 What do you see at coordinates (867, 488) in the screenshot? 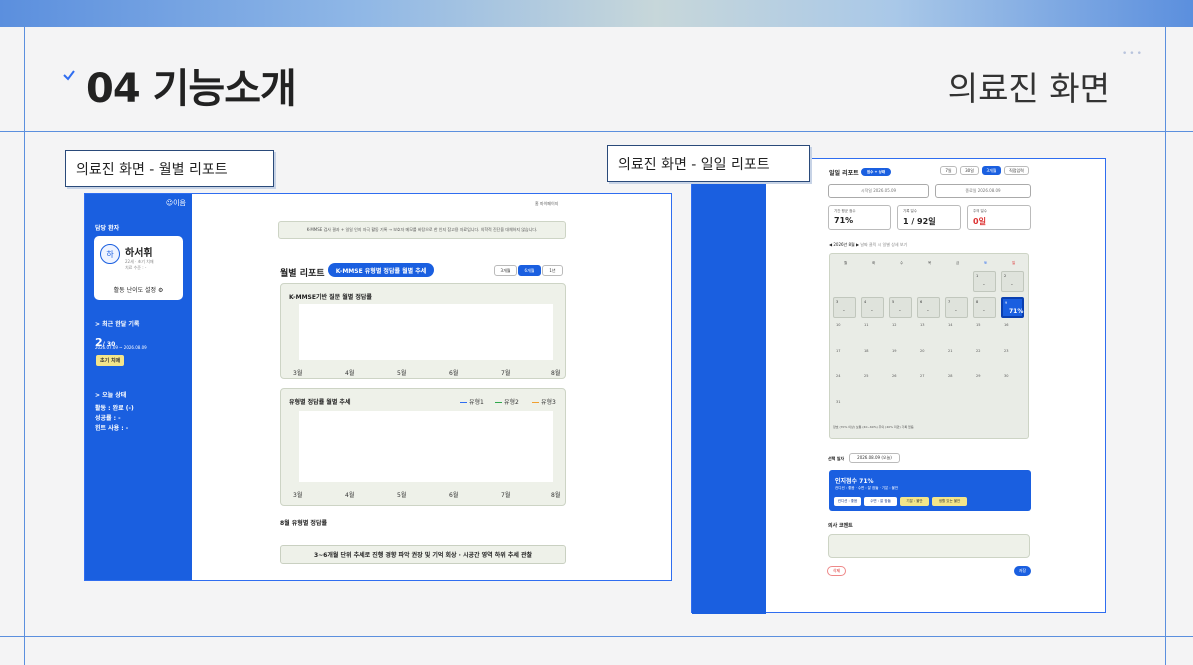
I see `card-subtitle: 컨디션 : 좋음 · 수면 : 잘 잠듦 · 기분 : 불안` at bounding box center [867, 488].